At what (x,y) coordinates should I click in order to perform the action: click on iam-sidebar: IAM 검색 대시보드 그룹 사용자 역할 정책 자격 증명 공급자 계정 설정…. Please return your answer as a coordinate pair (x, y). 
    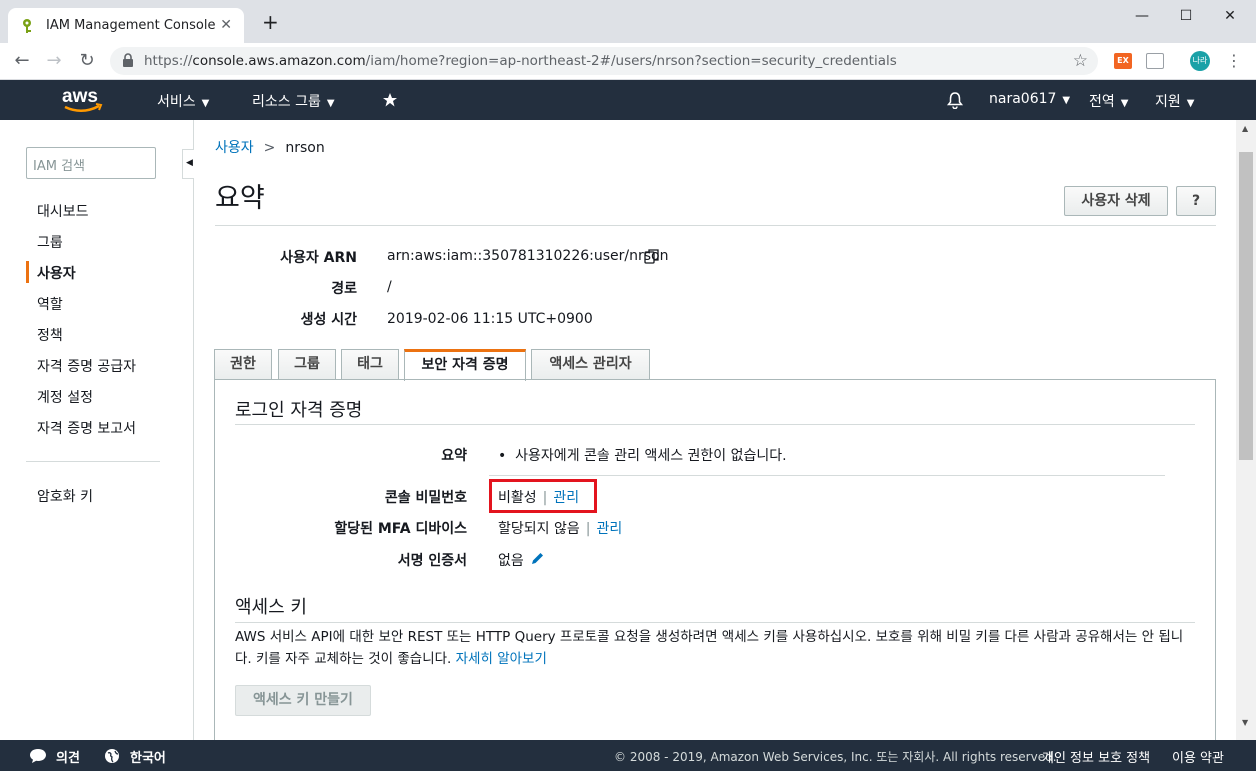
    Looking at the image, I should click on (97, 430).